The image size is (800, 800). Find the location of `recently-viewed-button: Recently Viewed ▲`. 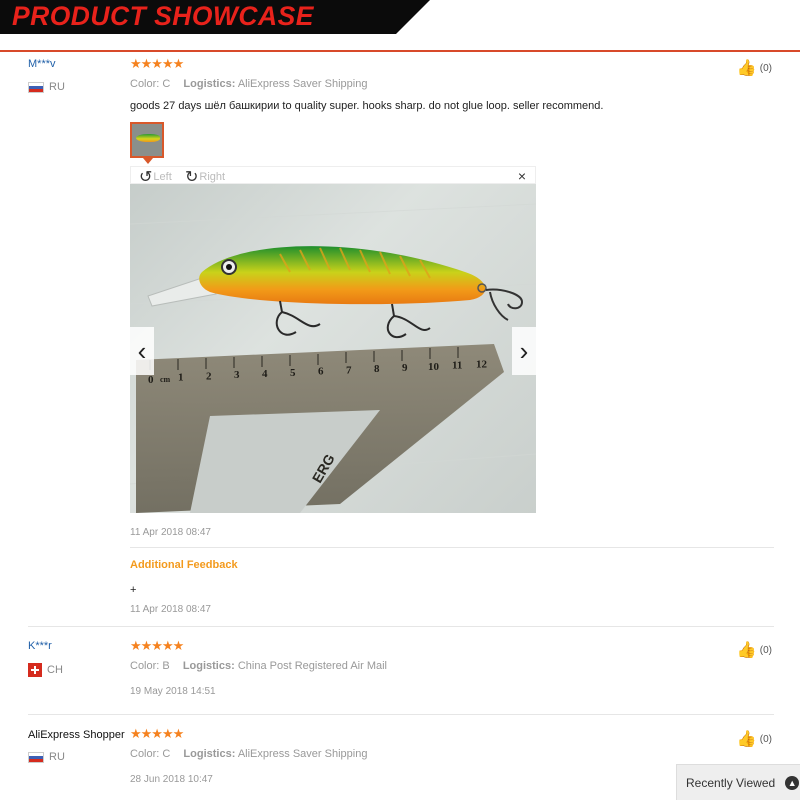

recently-viewed-button: Recently Viewed ▲ is located at coordinates (738, 782).